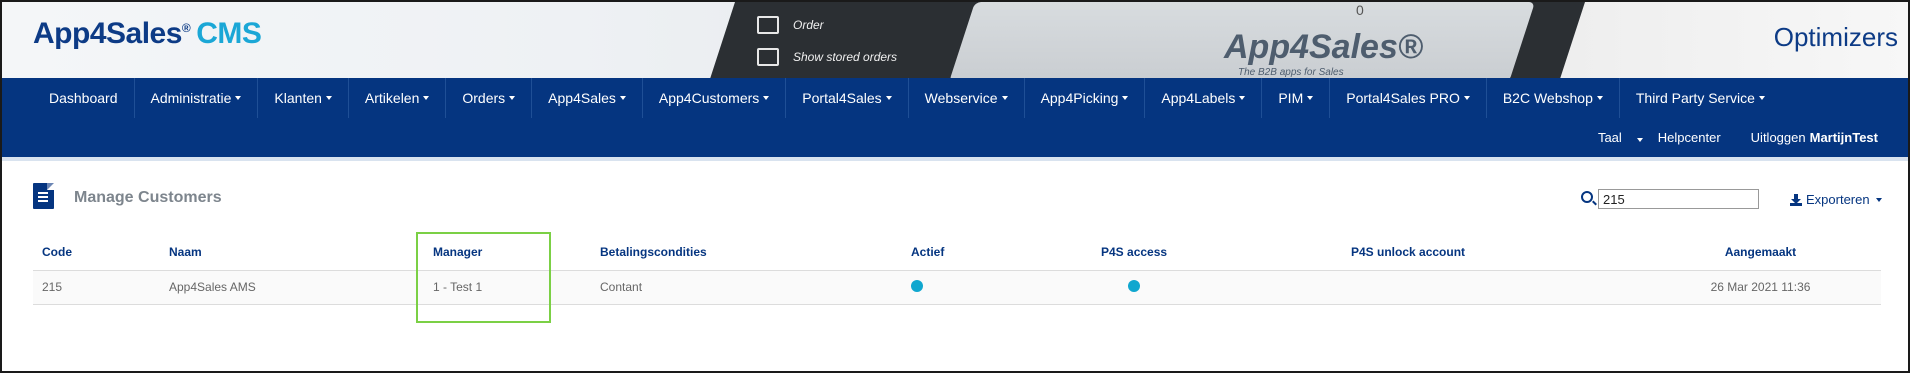  I want to click on nav-item-webservice: Webservice, so click(967, 98).